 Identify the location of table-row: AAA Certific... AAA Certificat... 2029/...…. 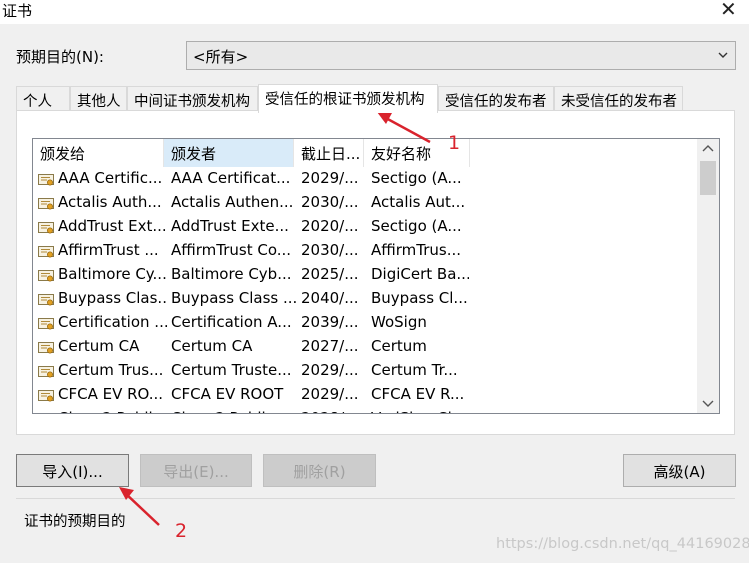
(366, 179).